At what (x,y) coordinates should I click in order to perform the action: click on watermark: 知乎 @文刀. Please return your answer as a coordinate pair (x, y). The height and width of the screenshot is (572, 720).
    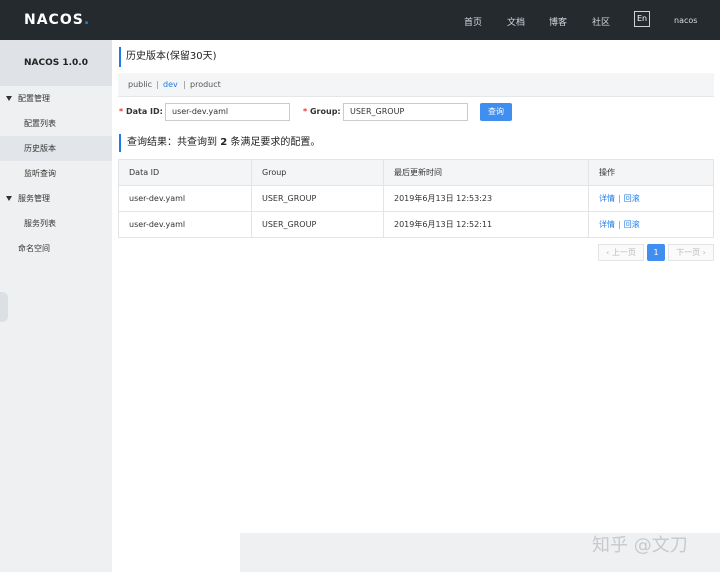
    Looking at the image, I should click on (640, 545).